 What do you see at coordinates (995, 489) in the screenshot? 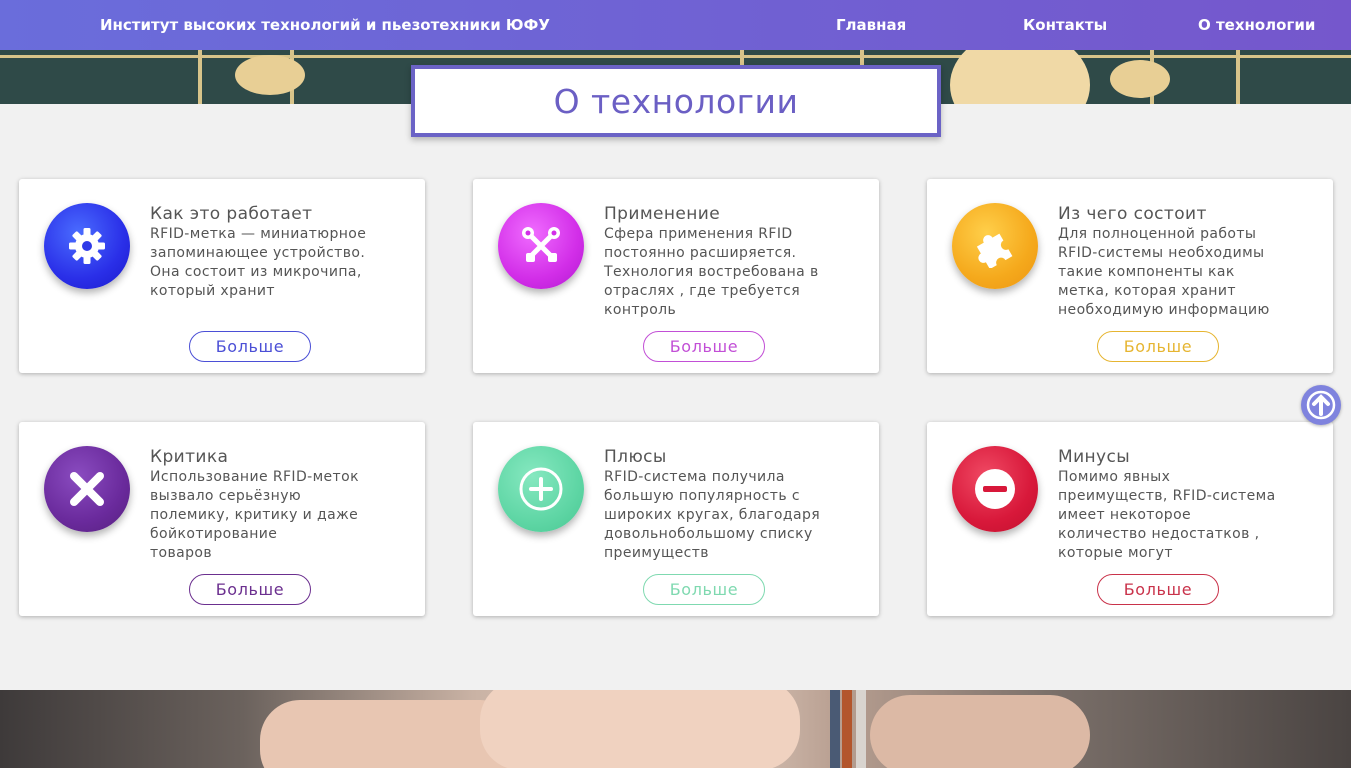
I see `minus-icon` at bounding box center [995, 489].